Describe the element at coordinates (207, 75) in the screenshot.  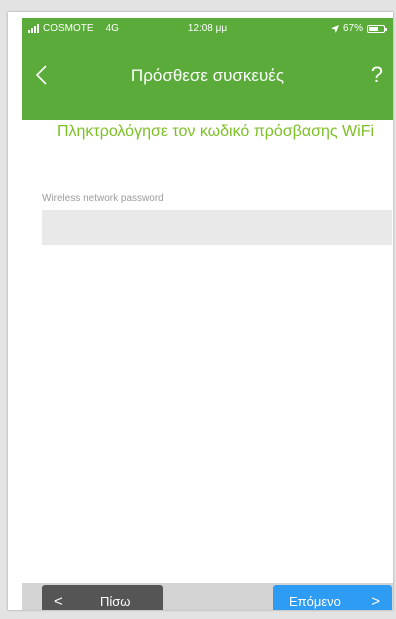
I see `page-title: Πρόσθεσε συσκευές` at that location.